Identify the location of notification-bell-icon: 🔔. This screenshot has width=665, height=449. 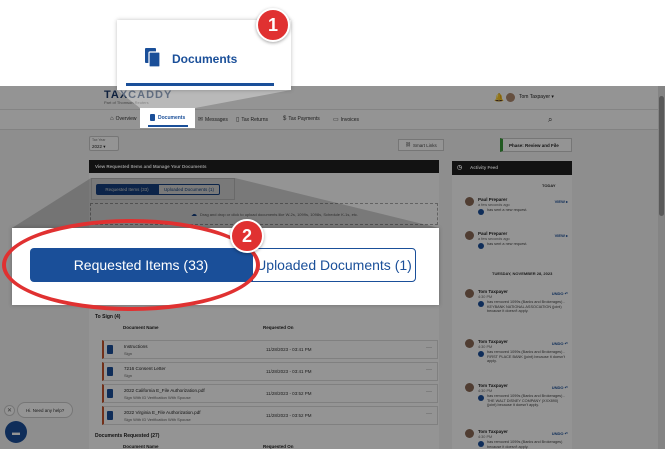
(499, 97).